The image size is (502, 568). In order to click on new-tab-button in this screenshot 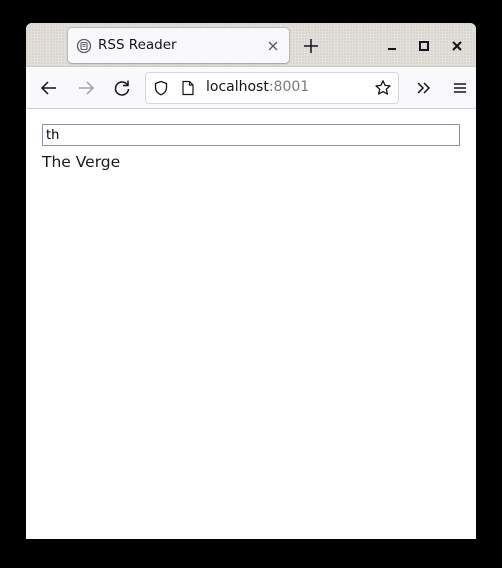, I will do `click(311, 46)`.